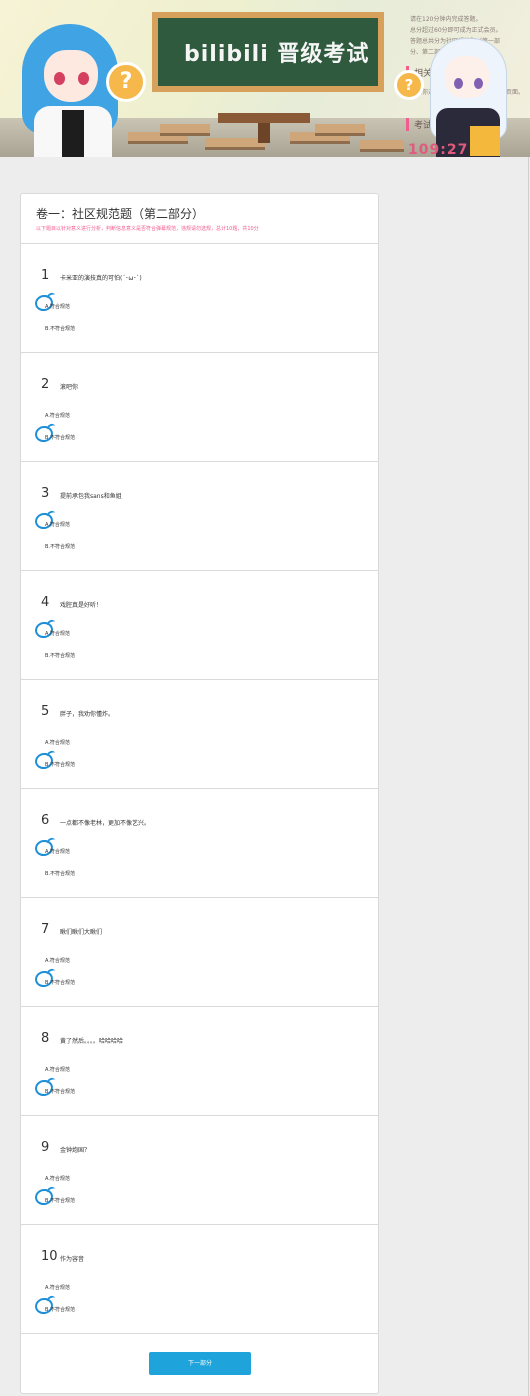  Describe the element at coordinates (199, 843) in the screenshot. I see `question-item: 6 一点都不像老林，更加不像艺兴。 A.符合规范 B.不符合规范` at that location.